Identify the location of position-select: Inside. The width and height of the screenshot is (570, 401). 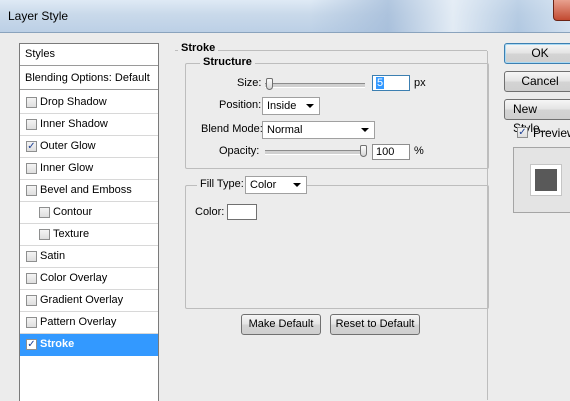
(291, 106).